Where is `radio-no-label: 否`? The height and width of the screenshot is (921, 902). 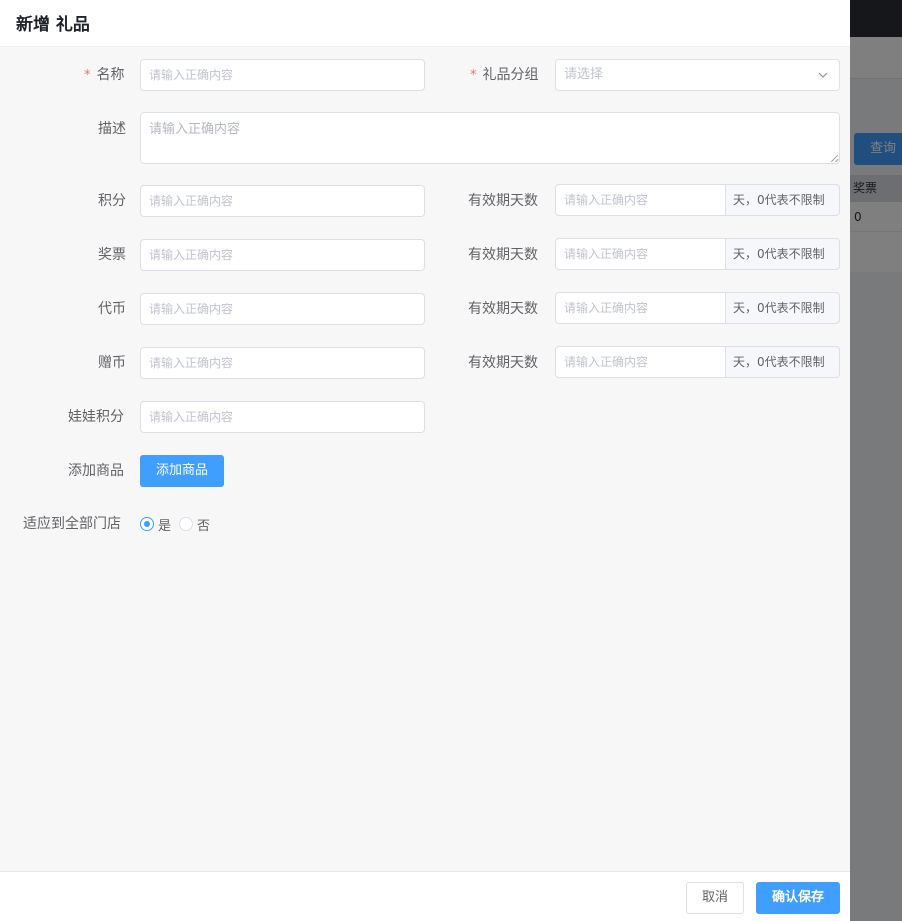 radio-no-label: 否 is located at coordinates (204, 526).